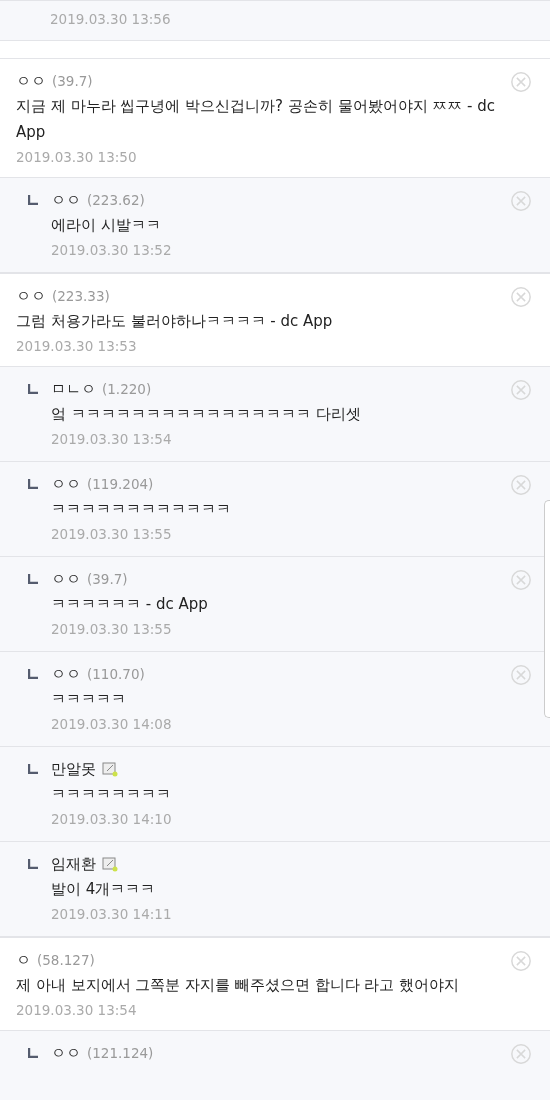 Image resolution: width=550 pixels, height=1100 pixels. What do you see at coordinates (141, 509) in the screenshot?
I see `reply-text: ㅋㅋㅋㅋㅋㅋㅋㅋㅋㅋㅋㅋ` at bounding box center [141, 509].